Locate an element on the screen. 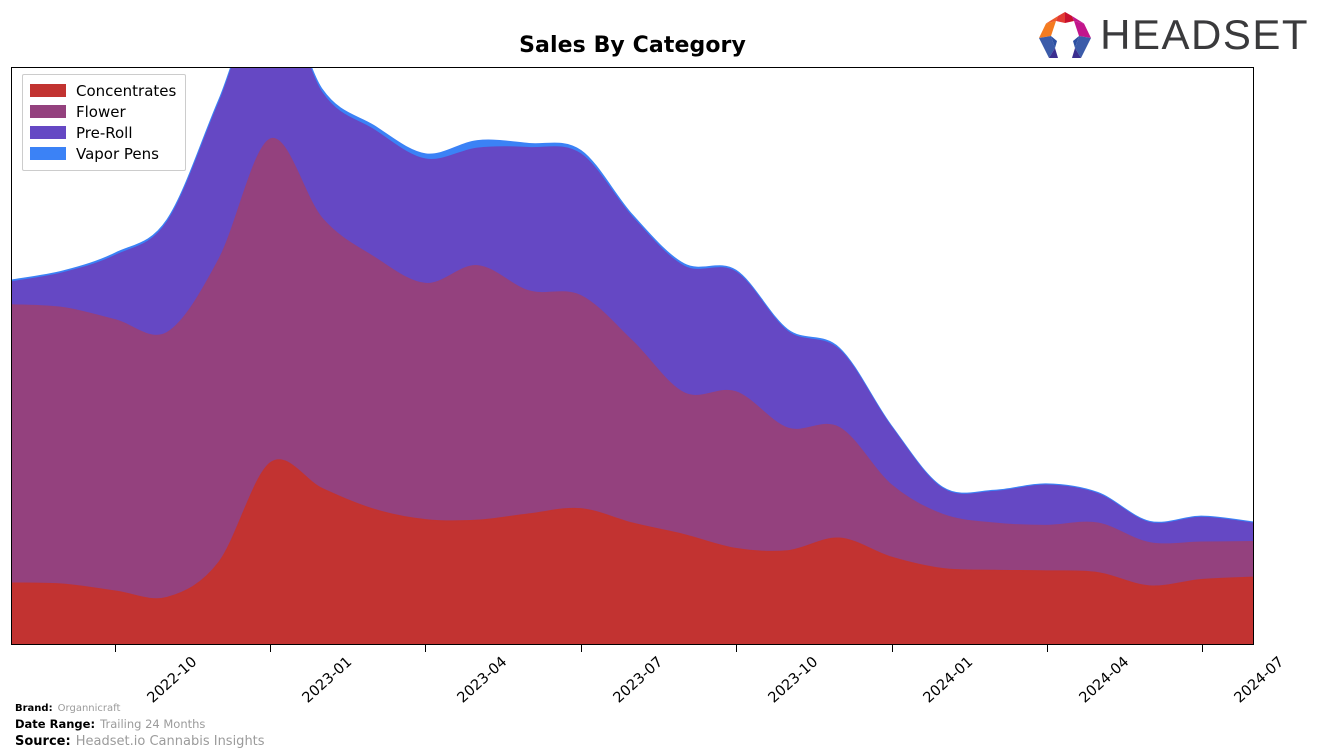 This screenshot has width=1317, height=749. legend-item-label: Flower is located at coordinates (101, 111).